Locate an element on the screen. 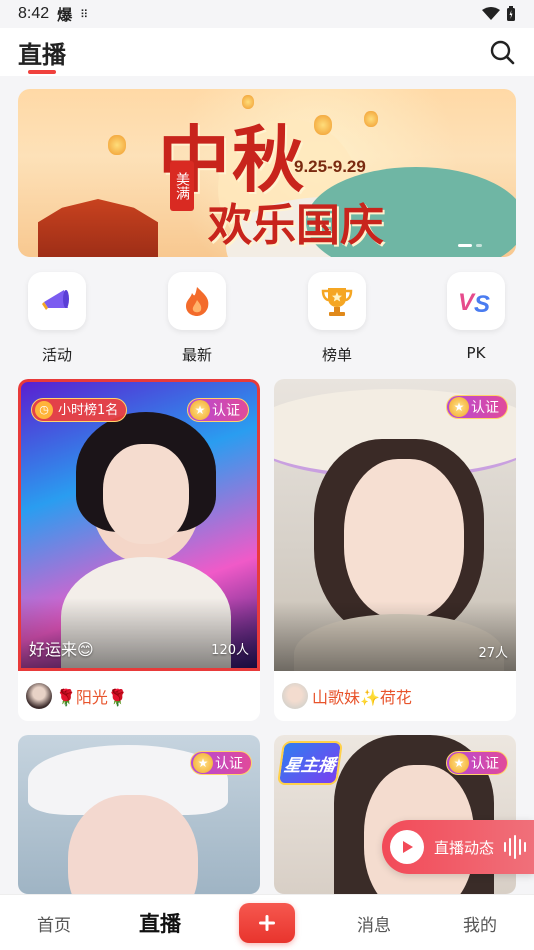  rank-badge: ◷ 小时榜1名 is located at coordinates (79, 410).